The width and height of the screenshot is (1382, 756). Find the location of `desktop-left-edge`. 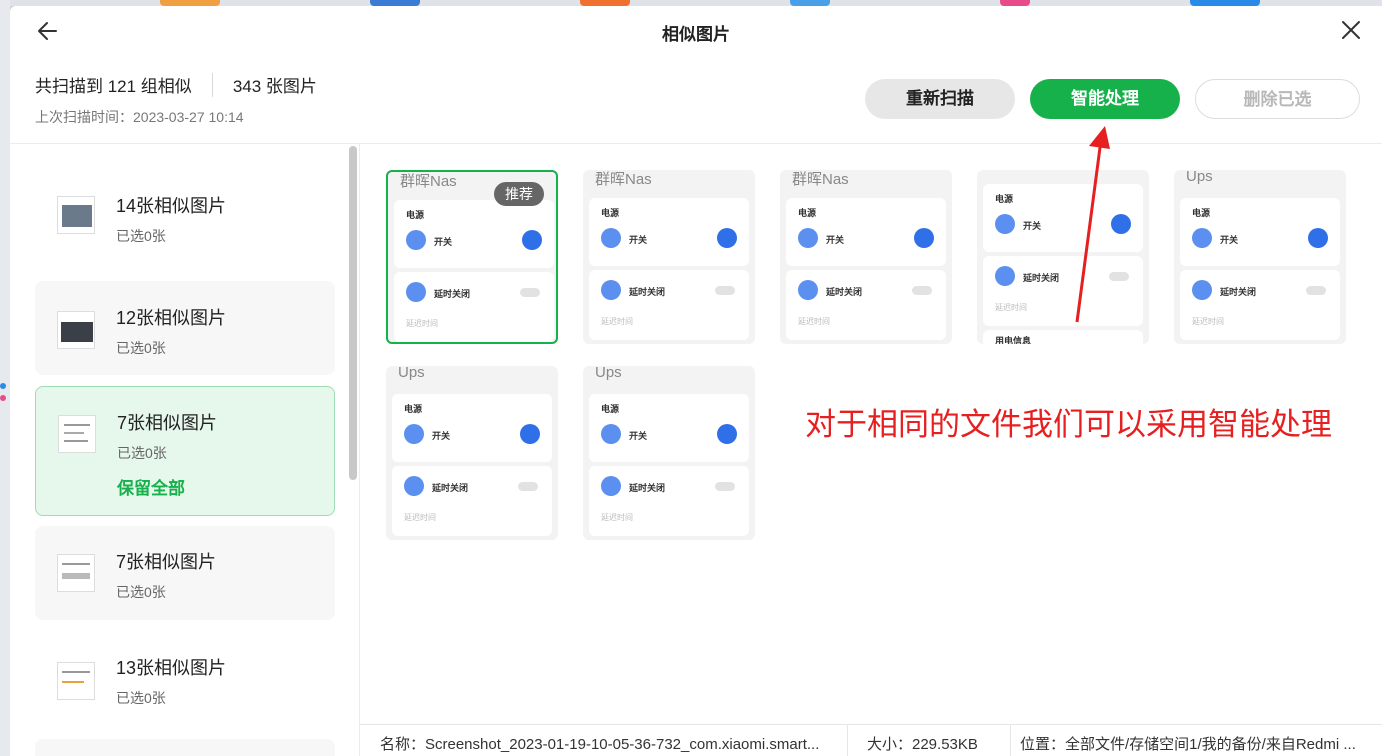

desktop-left-edge is located at coordinates (5, 378).